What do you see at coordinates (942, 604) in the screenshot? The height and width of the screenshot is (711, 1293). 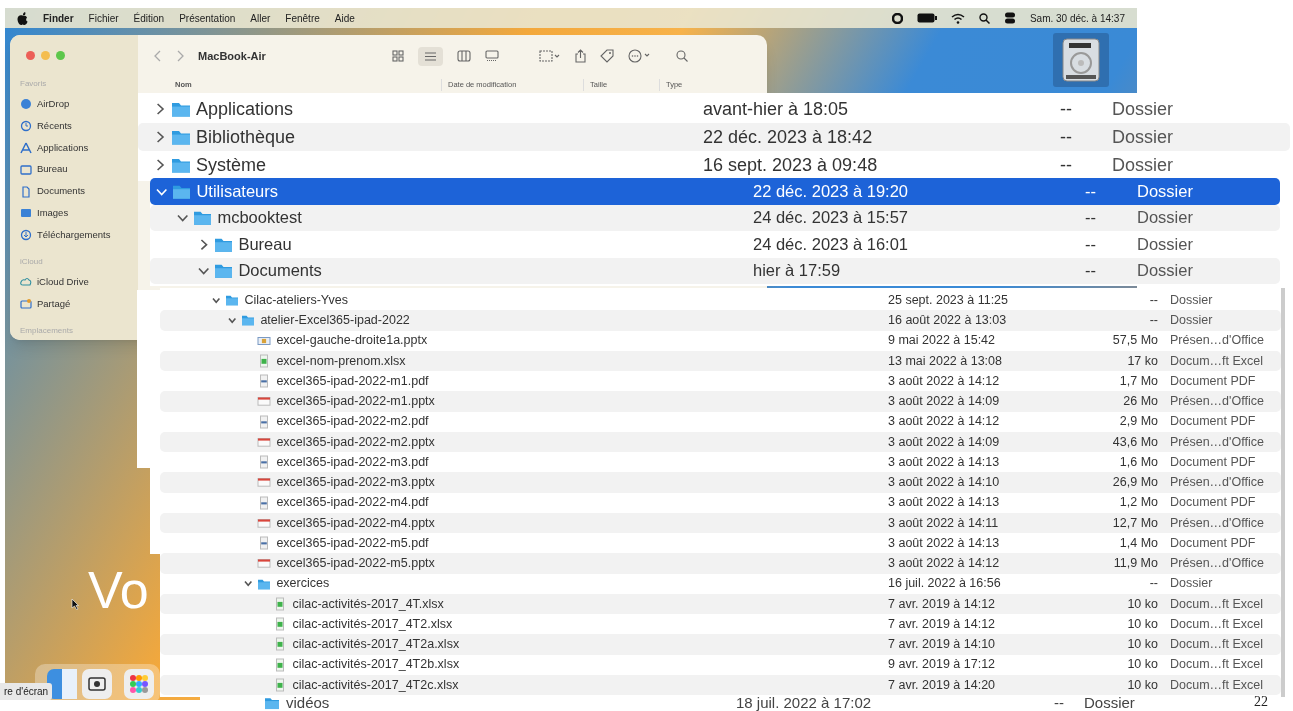 I see `modified-date: 7 avr. 2019 à 14:12` at bounding box center [942, 604].